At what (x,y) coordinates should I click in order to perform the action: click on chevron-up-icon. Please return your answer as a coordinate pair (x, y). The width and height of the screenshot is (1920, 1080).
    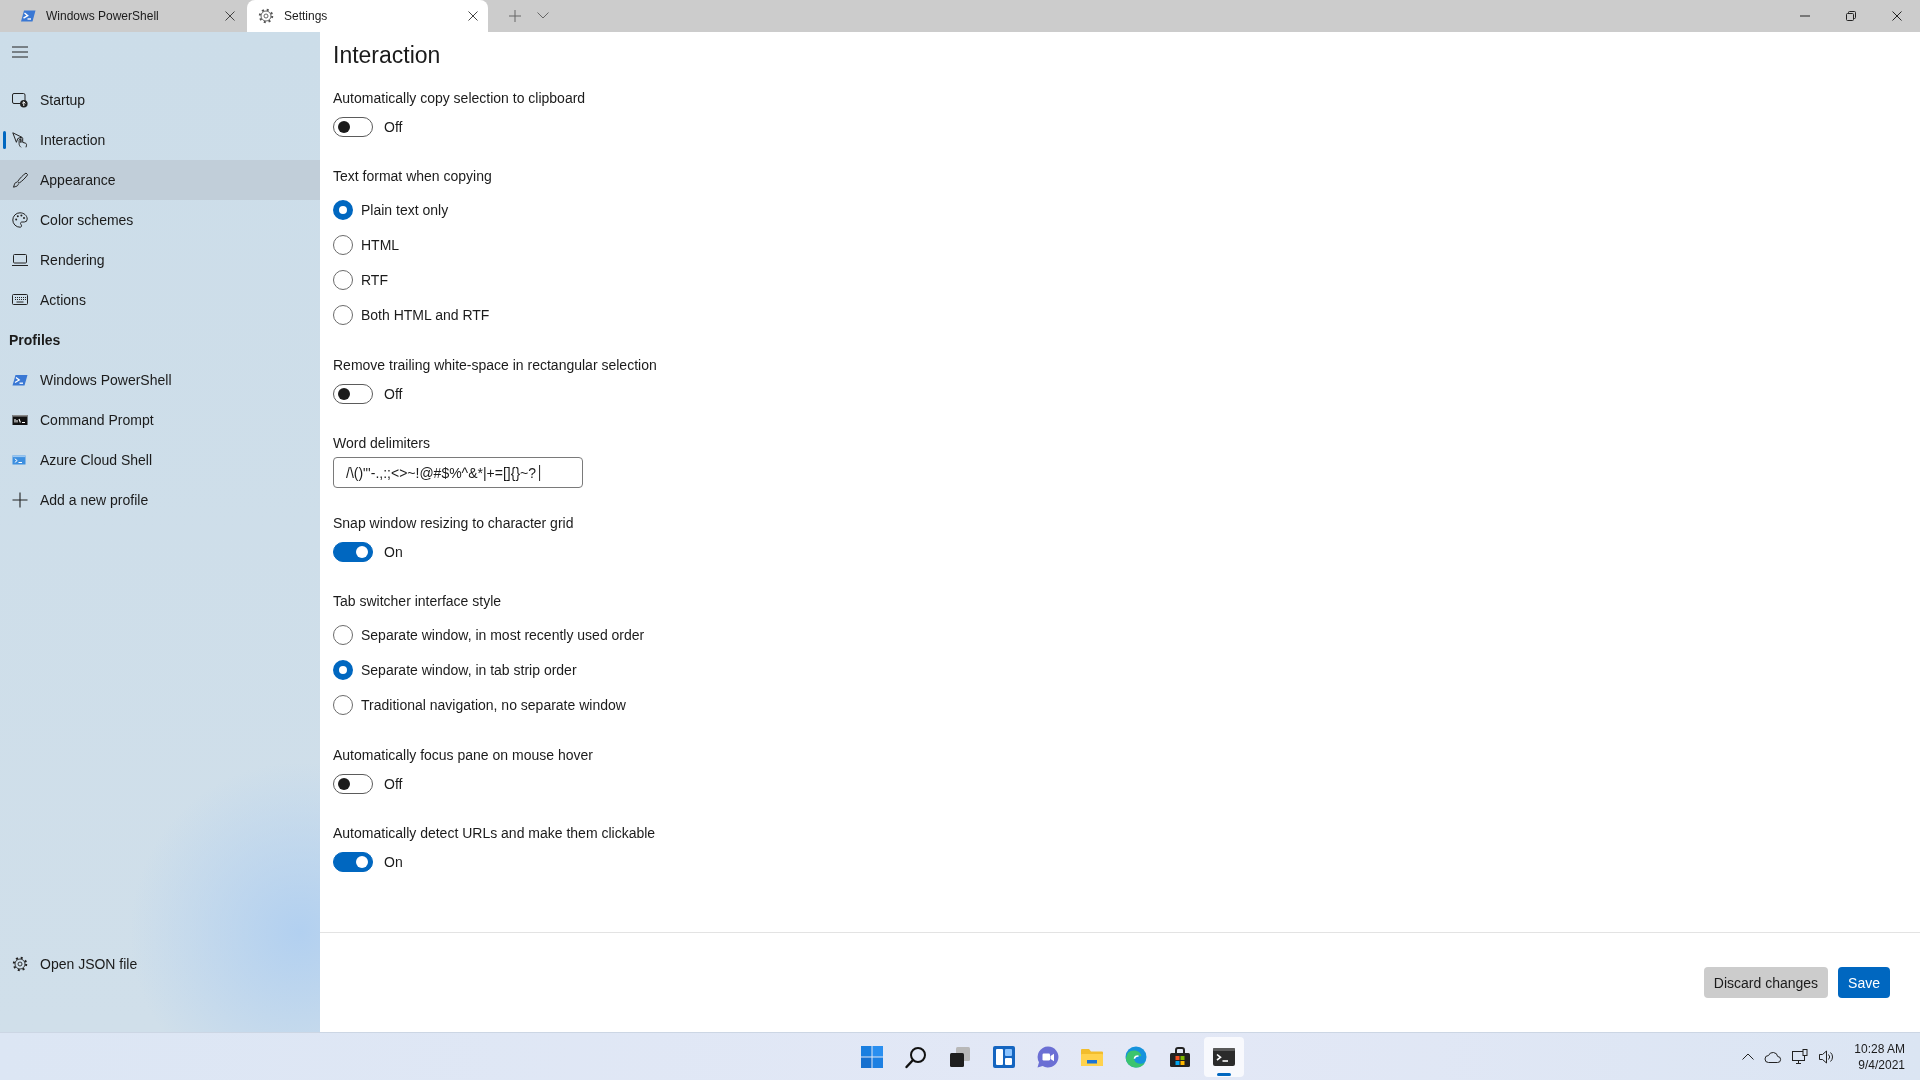
    Looking at the image, I should click on (1748, 1056).